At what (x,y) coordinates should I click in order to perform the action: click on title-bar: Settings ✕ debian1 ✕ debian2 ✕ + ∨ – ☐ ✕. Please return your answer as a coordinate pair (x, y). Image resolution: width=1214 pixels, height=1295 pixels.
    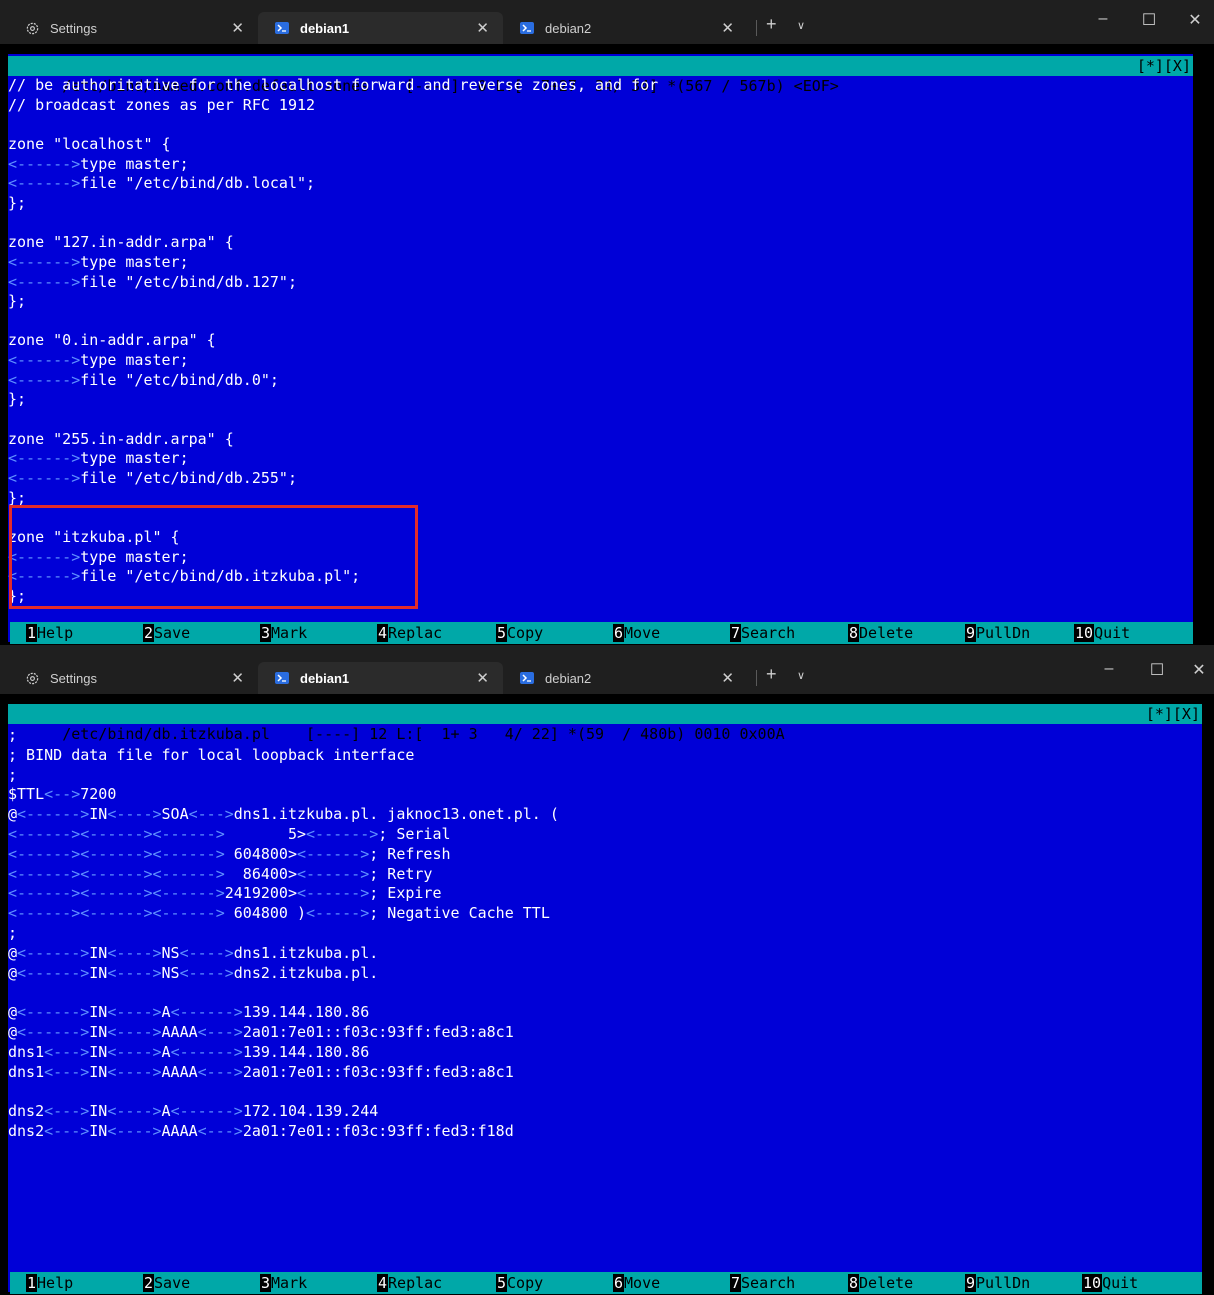
    Looking at the image, I should click on (607, 22).